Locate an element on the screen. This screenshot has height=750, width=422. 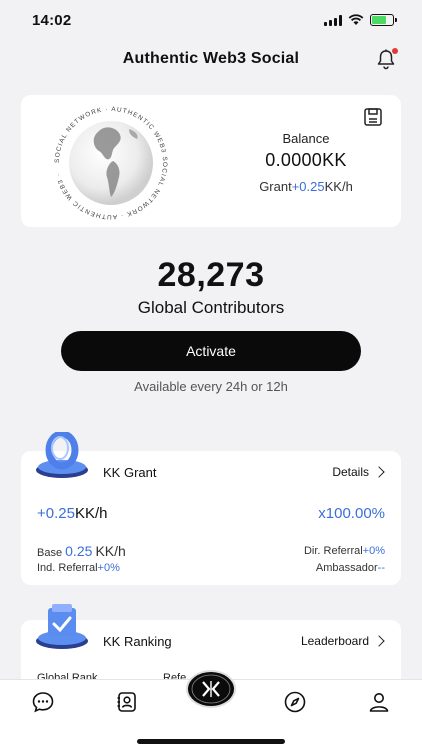
leaderboard-label: Leaderboard is located at coordinates (334, 641).